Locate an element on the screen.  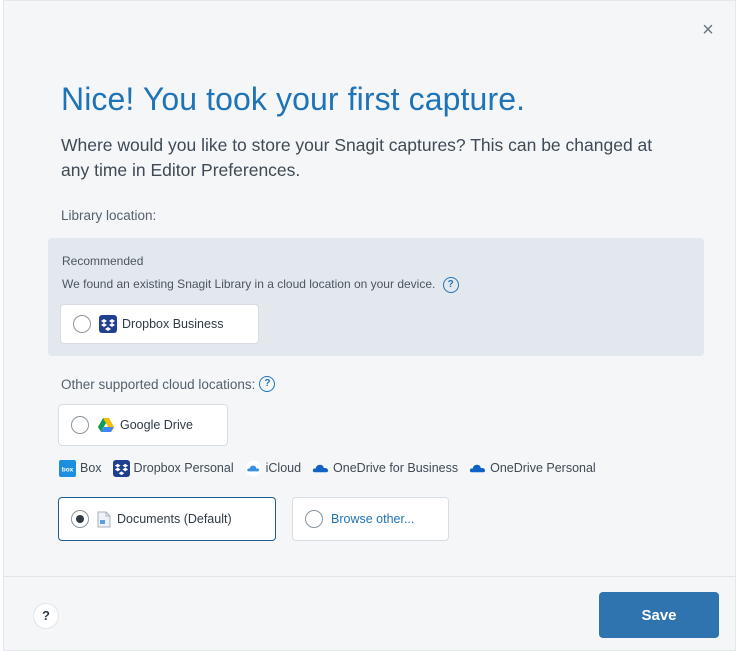
service-label: OneDrive for Business is located at coordinates (396, 468).